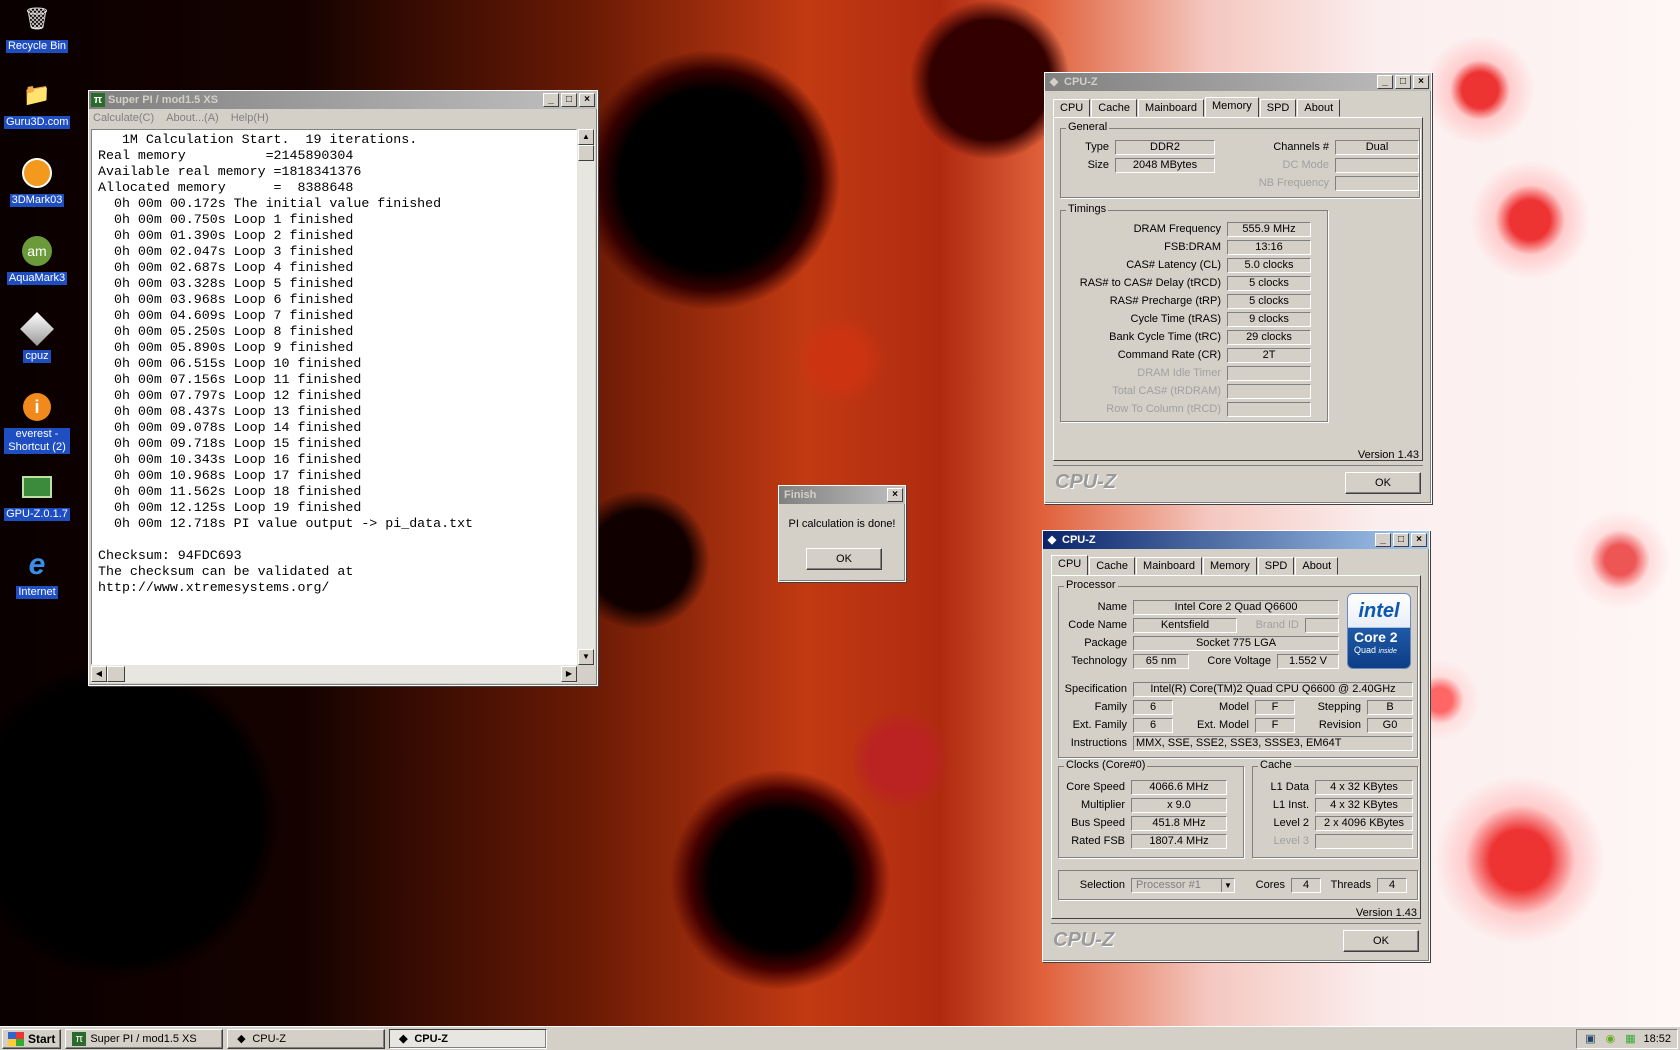  Describe the element at coordinates (37, 337) in the screenshot. I see `desktop-icon-cpuz: cpuz` at that location.